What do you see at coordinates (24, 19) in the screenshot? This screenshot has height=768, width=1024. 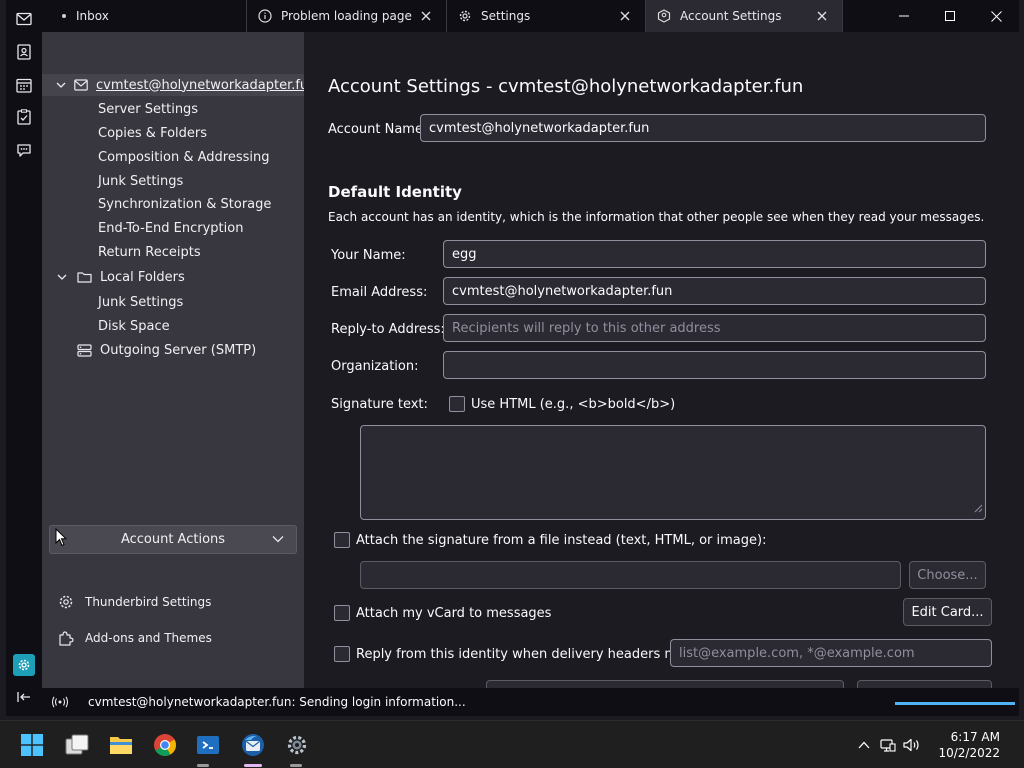 I see `mail-icon` at bounding box center [24, 19].